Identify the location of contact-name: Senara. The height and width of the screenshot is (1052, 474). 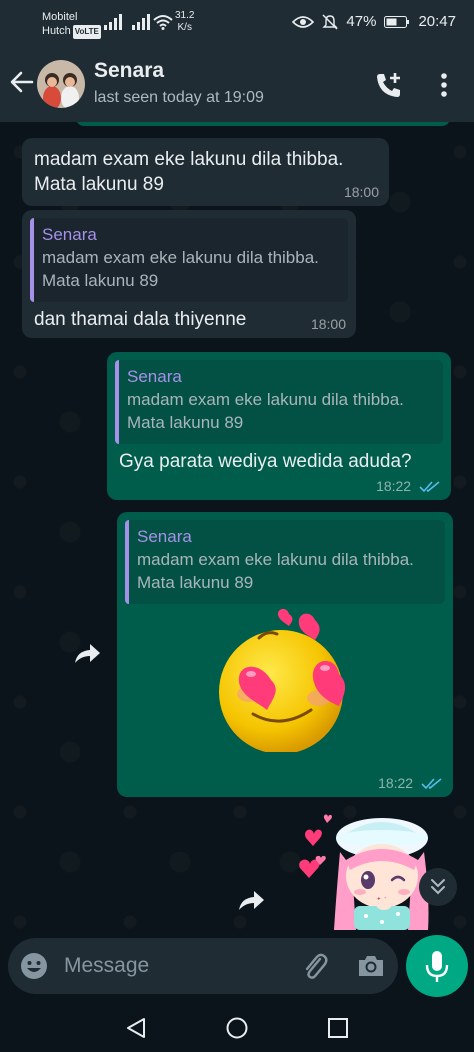
(129, 71).